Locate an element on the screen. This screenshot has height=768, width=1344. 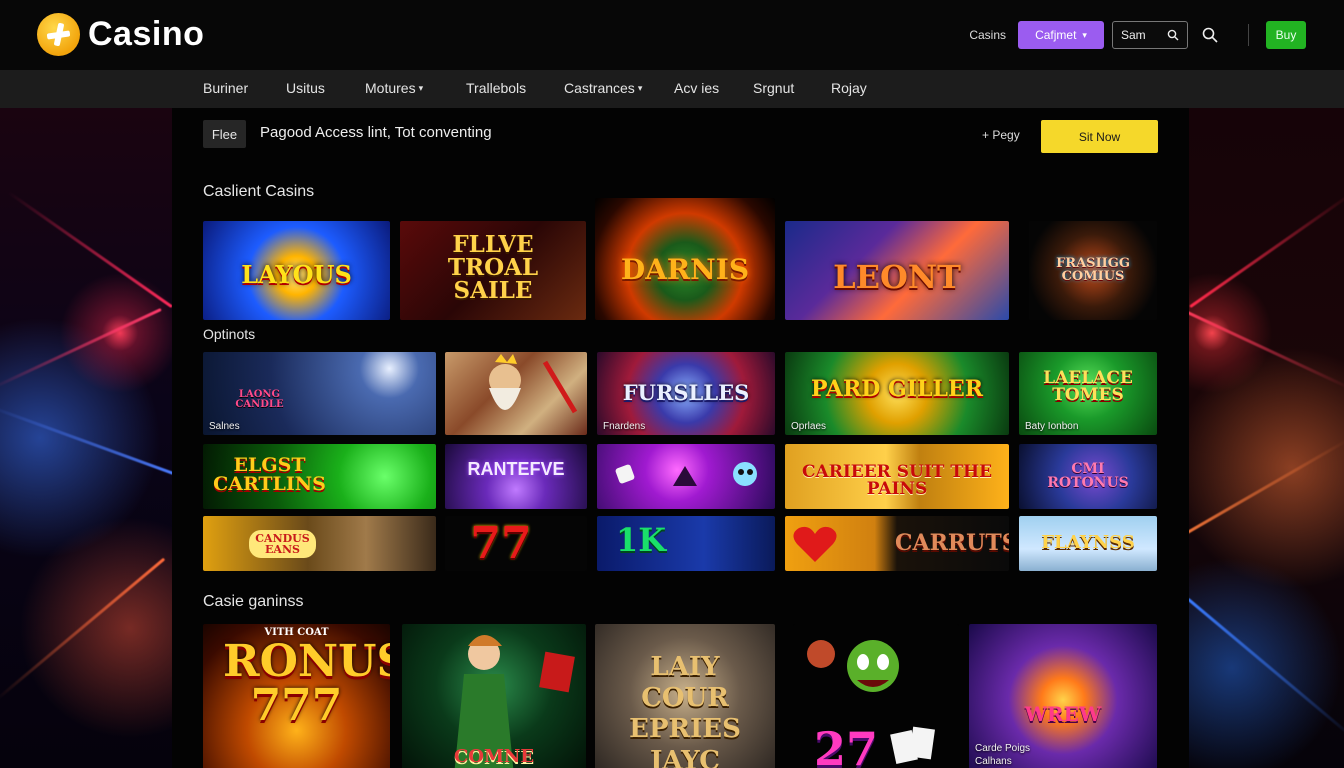
game-tile-frasiigg-comius: FRASIIGG COMIUS is located at coordinates (1093, 270).